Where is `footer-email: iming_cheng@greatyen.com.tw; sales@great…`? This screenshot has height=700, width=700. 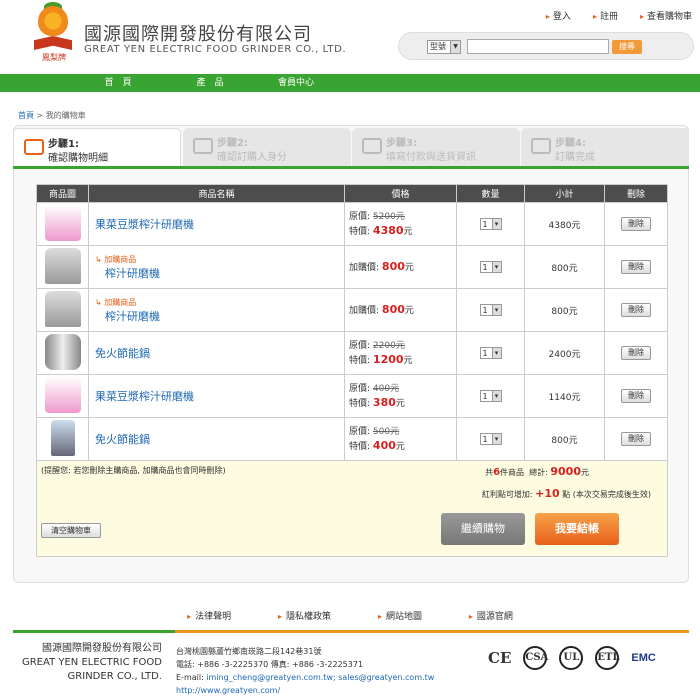
footer-email: iming_cheng@greatyen.com.tw; sales@great… is located at coordinates (320, 677).